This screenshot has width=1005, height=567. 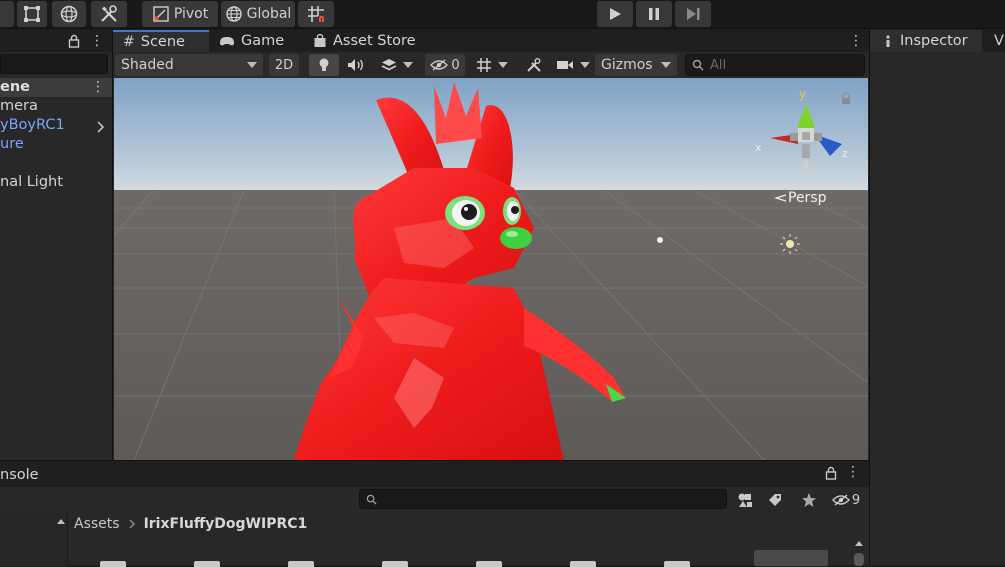 What do you see at coordinates (775, 500) in the screenshot?
I see `search-by-label-button` at bounding box center [775, 500].